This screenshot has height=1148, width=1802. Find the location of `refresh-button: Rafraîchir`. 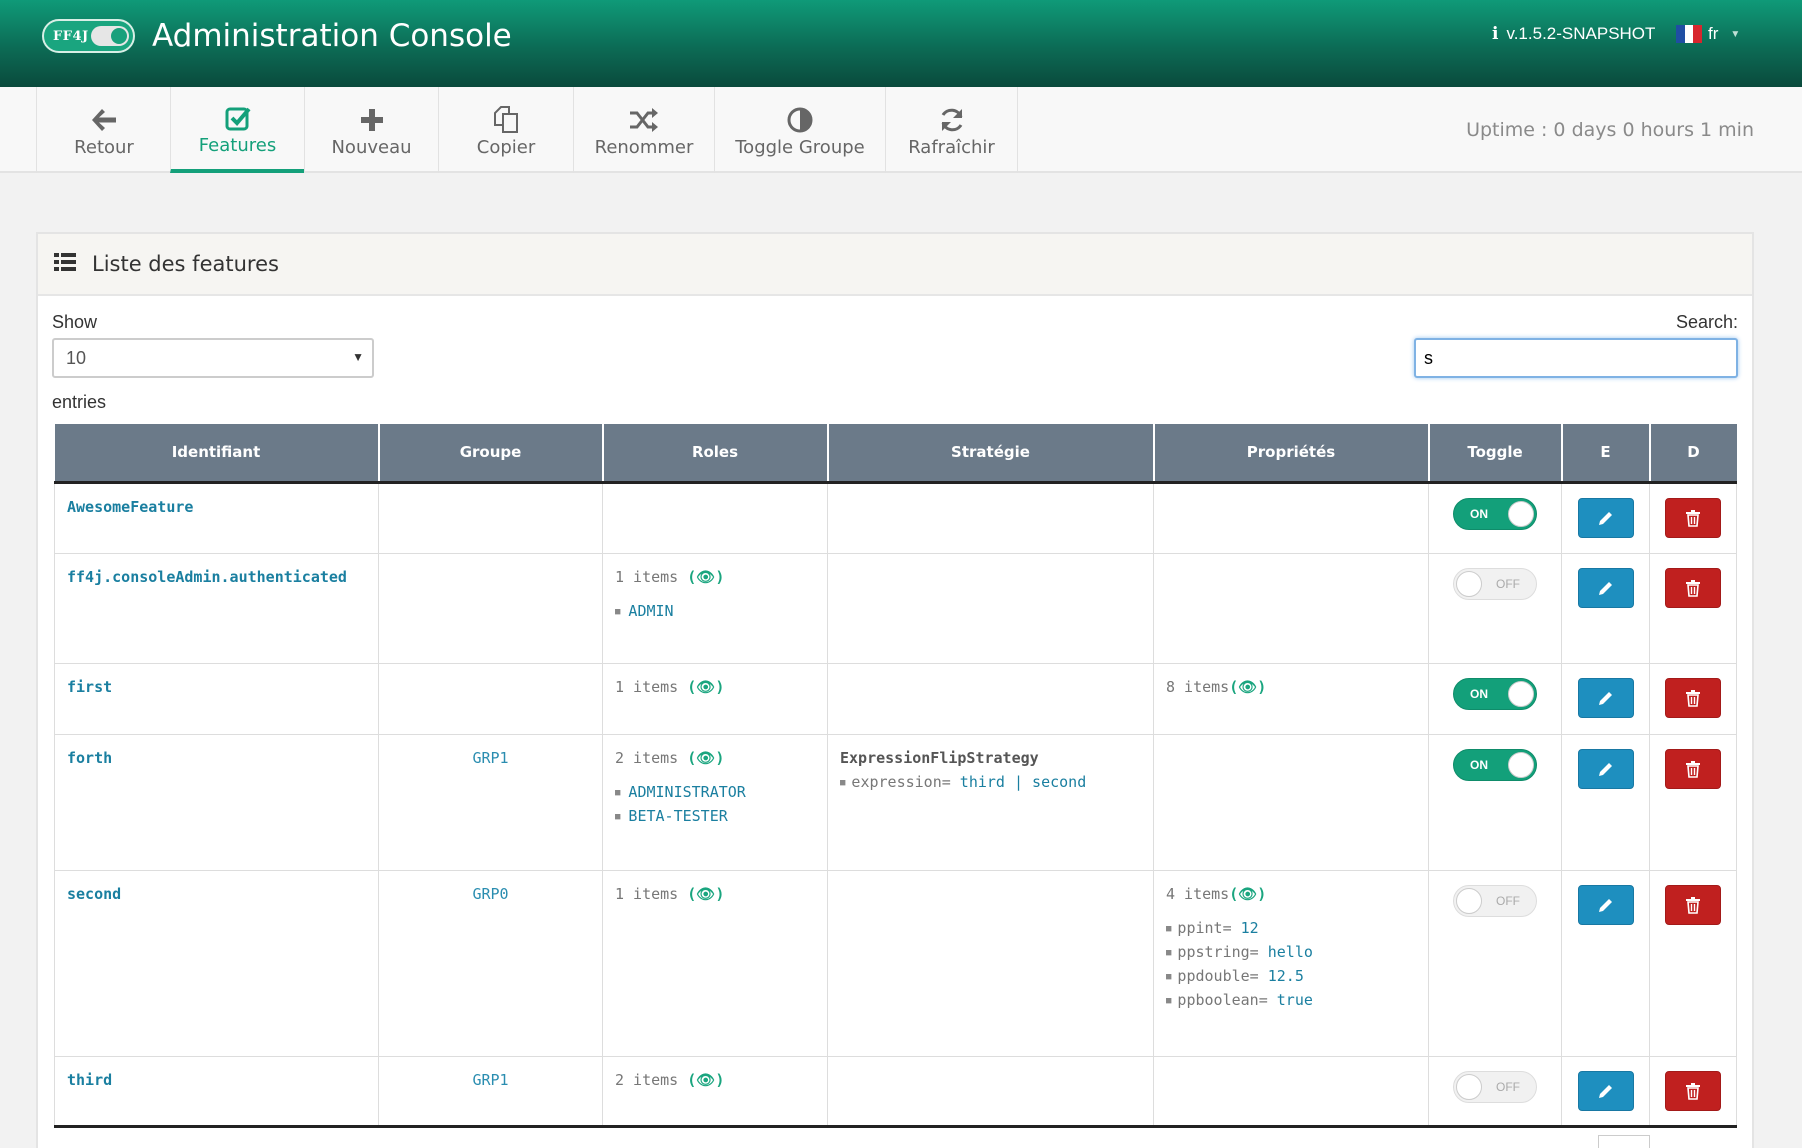

refresh-button: Rafraîchir is located at coordinates (951, 130).